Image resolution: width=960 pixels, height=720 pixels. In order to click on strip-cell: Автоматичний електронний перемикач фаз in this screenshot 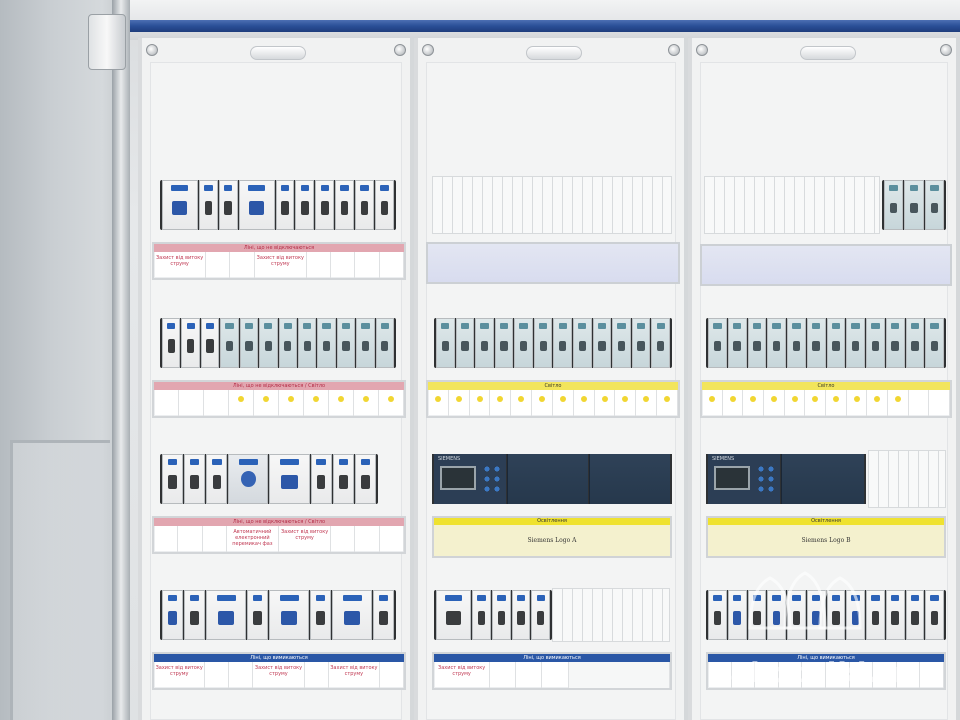, I will do `click(253, 539)`.